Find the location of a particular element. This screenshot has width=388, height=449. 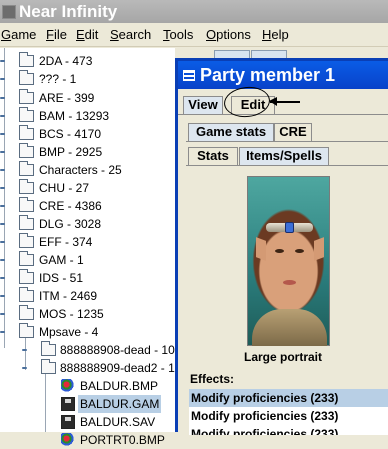

window-menu-icon is located at coordinates (189, 75).